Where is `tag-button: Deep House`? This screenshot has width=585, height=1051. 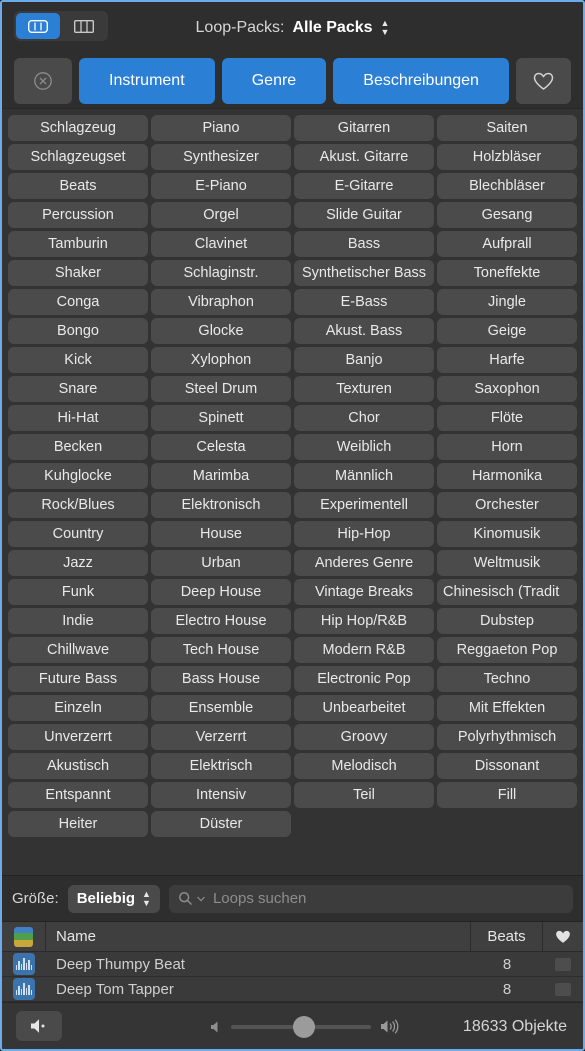 tag-button: Deep House is located at coordinates (221, 592).